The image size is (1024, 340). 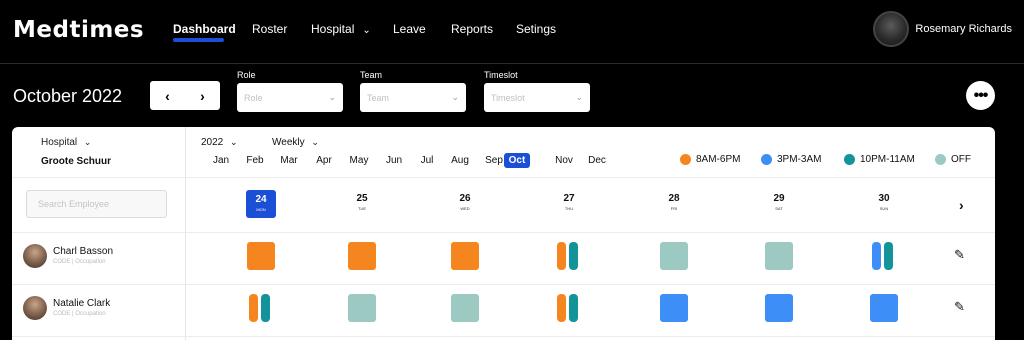 I want to click on month-aug: Aug, so click(x=460, y=160).